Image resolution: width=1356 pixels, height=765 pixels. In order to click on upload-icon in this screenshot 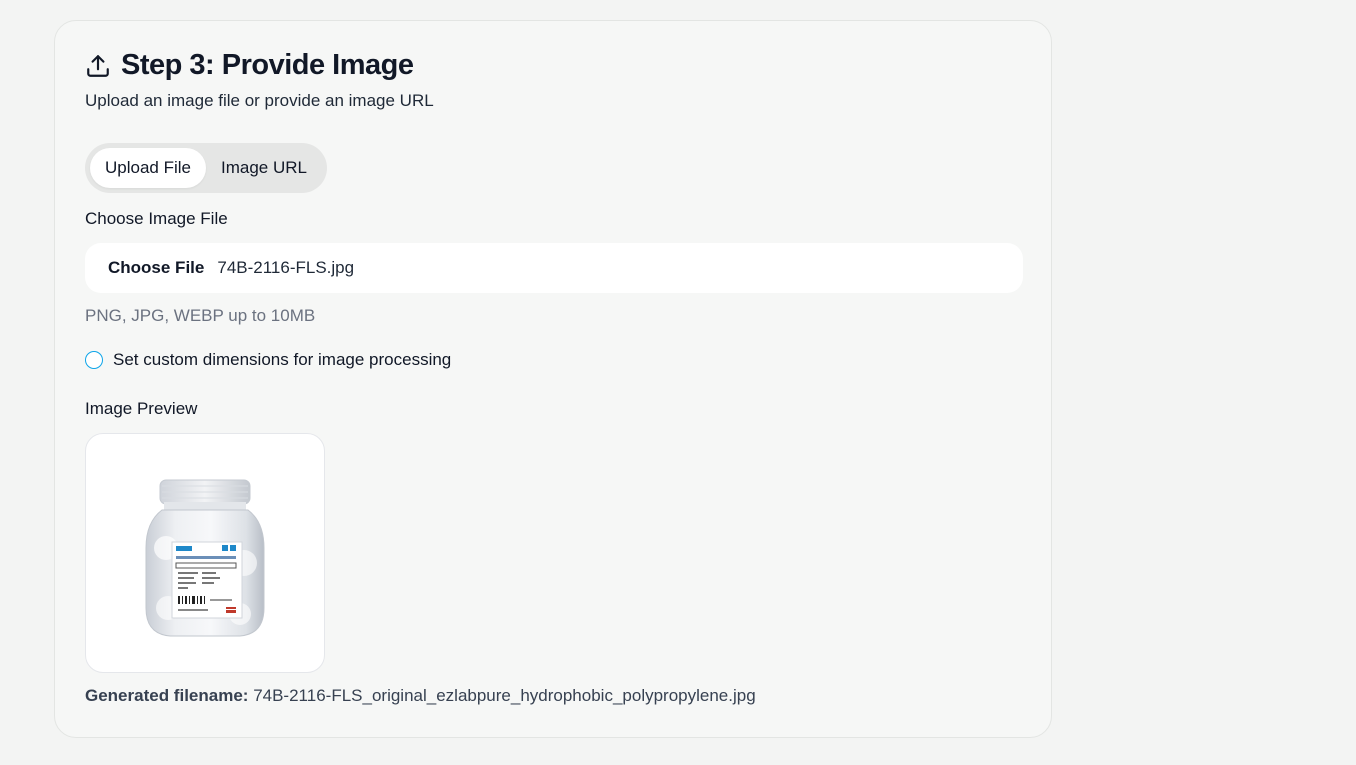, I will do `click(98, 65)`.